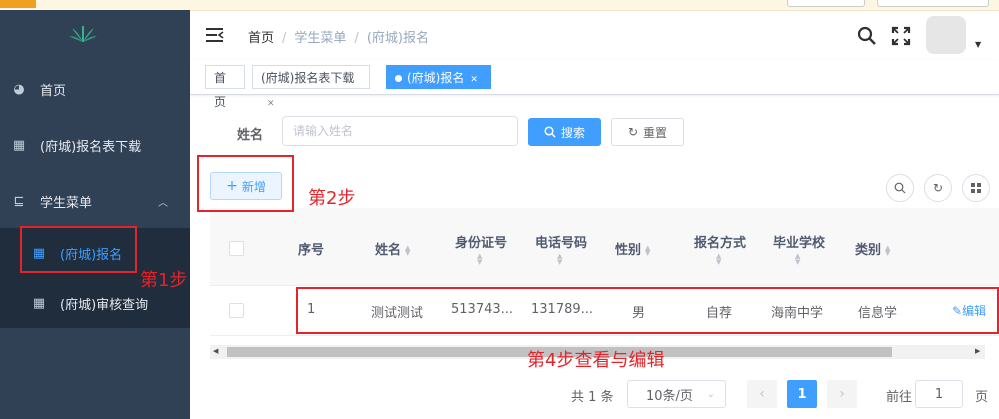 This screenshot has height=419, width=999. Describe the element at coordinates (901, 36) in the screenshot. I see `fullscreen-icon` at that location.